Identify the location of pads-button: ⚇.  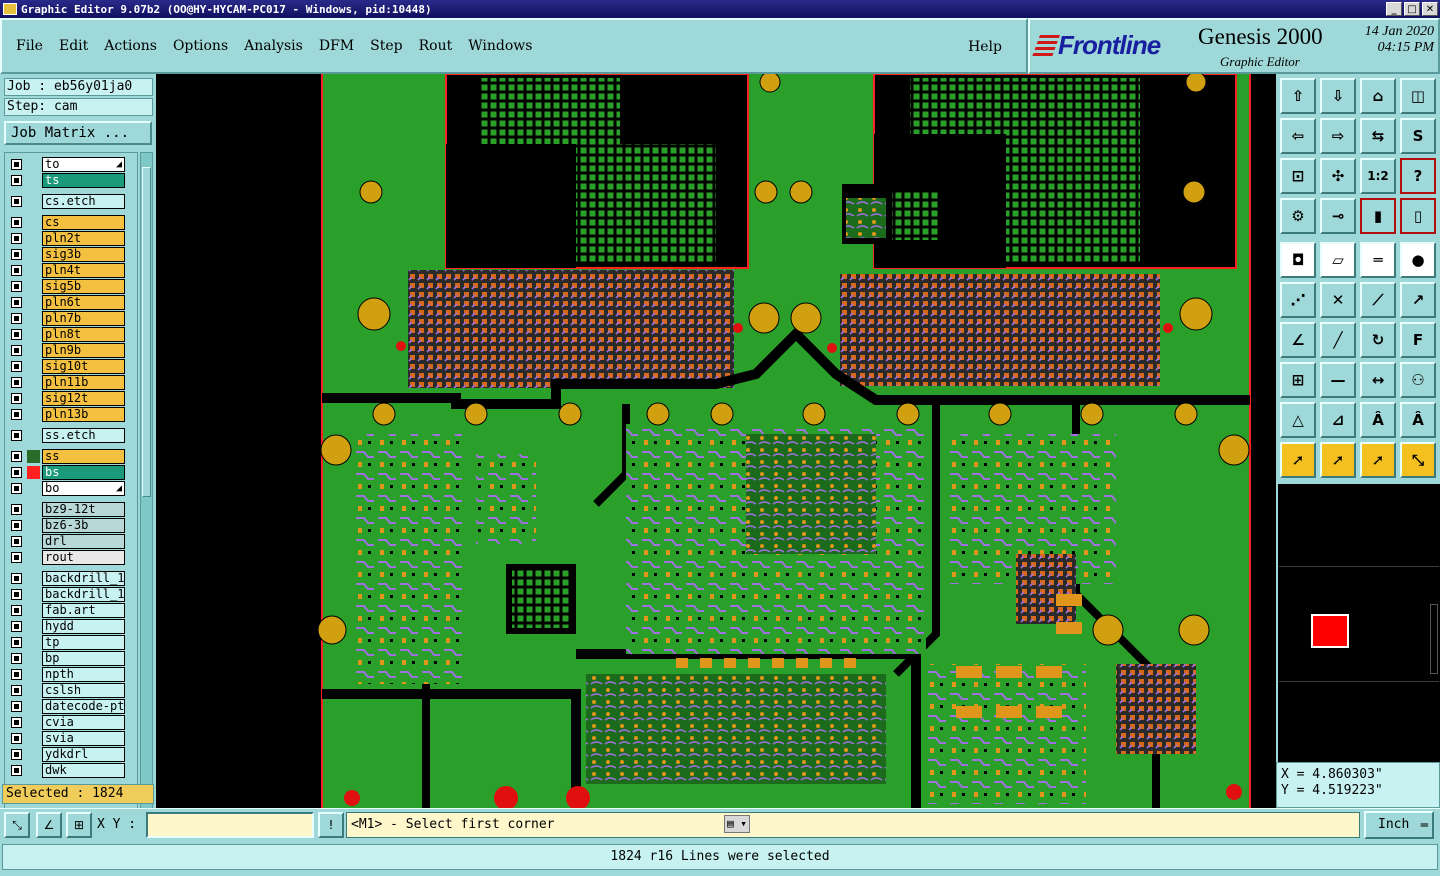
(1418, 380).